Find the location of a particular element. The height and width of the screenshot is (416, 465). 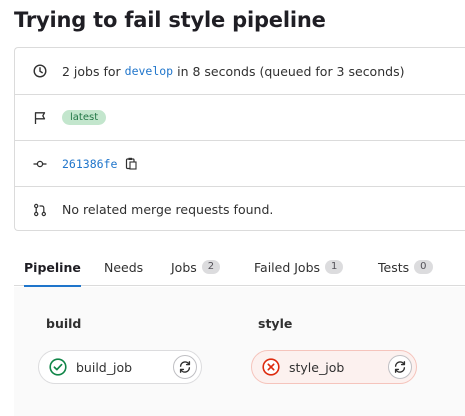

latest-badge: latest is located at coordinates (84, 117).